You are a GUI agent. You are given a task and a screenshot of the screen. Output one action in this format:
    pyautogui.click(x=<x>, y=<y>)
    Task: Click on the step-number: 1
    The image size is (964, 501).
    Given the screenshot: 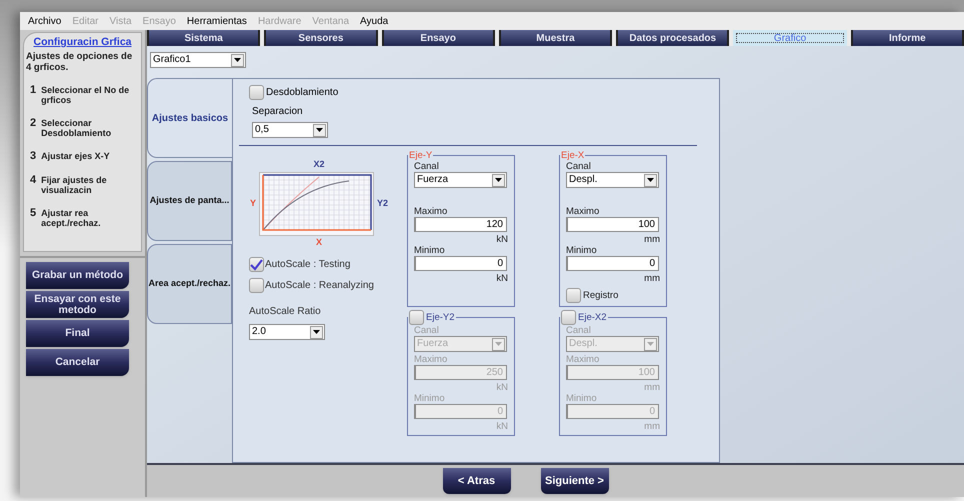 What is the action you would take?
    pyautogui.click(x=33, y=91)
    